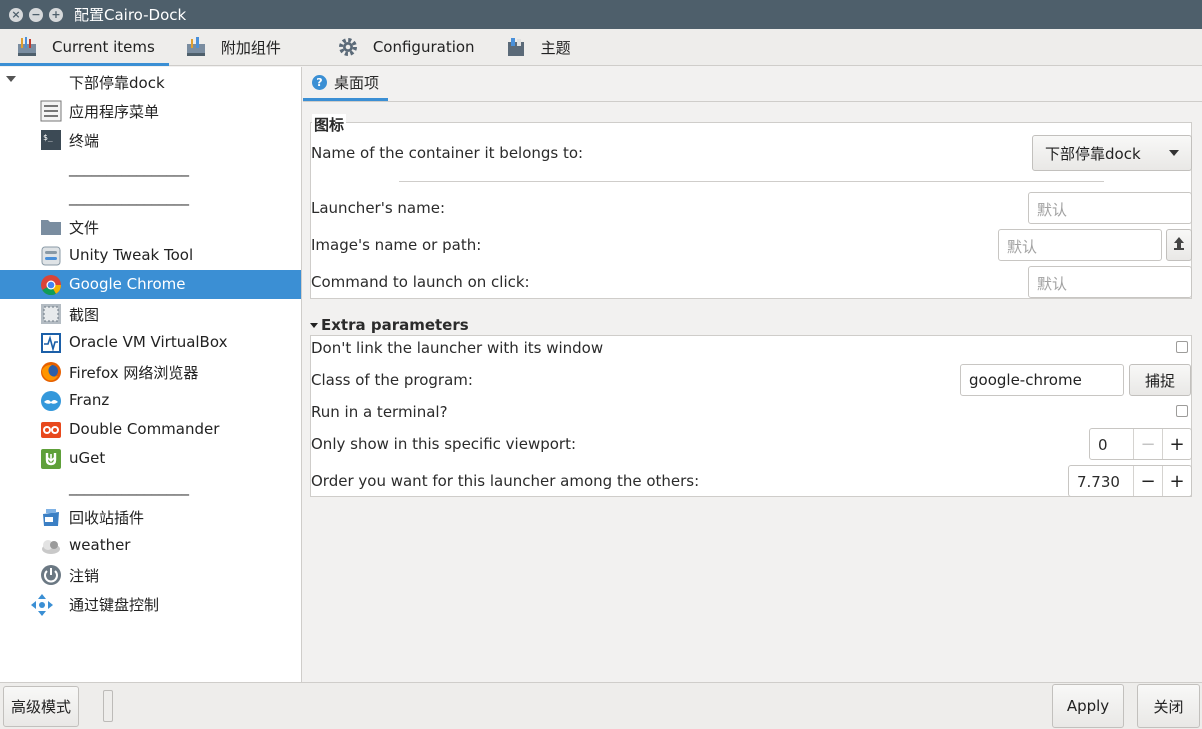  What do you see at coordinates (51, 285) in the screenshot?
I see `chrome-icon` at bounding box center [51, 285].